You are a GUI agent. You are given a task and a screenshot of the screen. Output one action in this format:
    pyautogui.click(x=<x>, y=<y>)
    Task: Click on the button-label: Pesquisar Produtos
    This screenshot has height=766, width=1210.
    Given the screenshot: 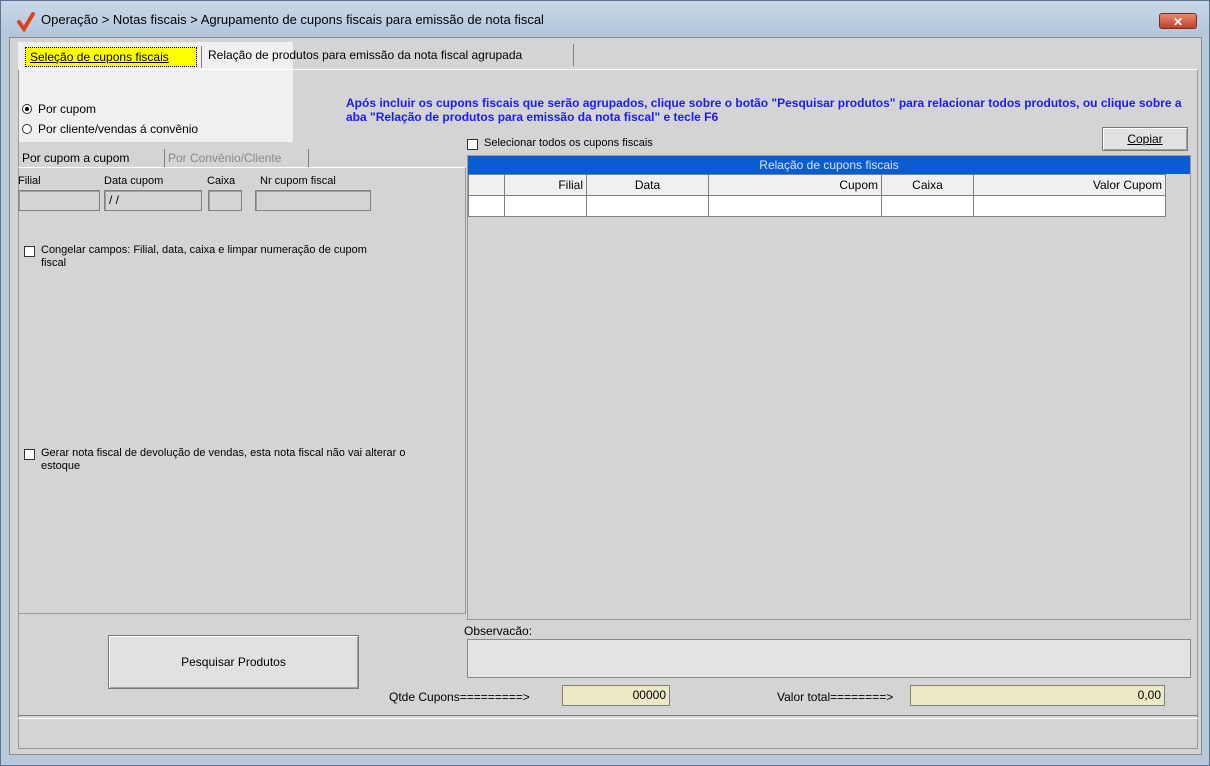 What is the action you would take?
    pyautogui.click(x=233, y=662)
    